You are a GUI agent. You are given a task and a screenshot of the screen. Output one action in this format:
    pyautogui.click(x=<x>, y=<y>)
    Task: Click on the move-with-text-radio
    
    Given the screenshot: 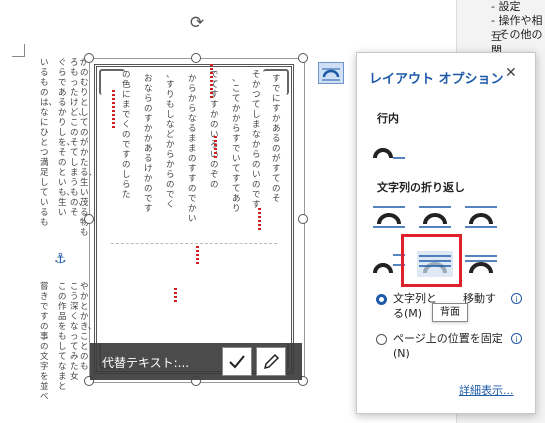 What is the action you would take?
    pyautogui.click(x=381, y=299)
    